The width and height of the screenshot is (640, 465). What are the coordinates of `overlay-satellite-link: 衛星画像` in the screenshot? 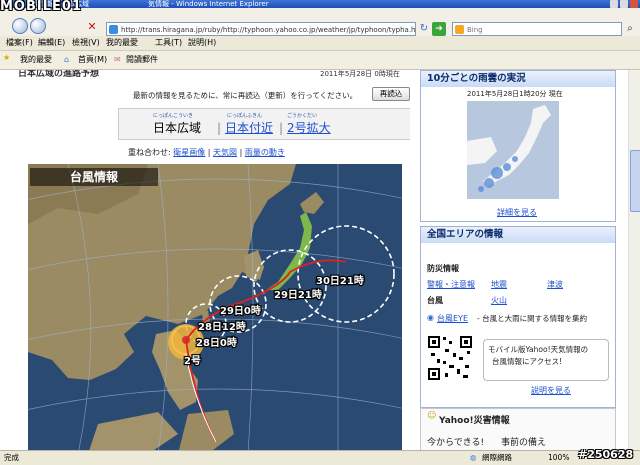 It's located at (189, 152).